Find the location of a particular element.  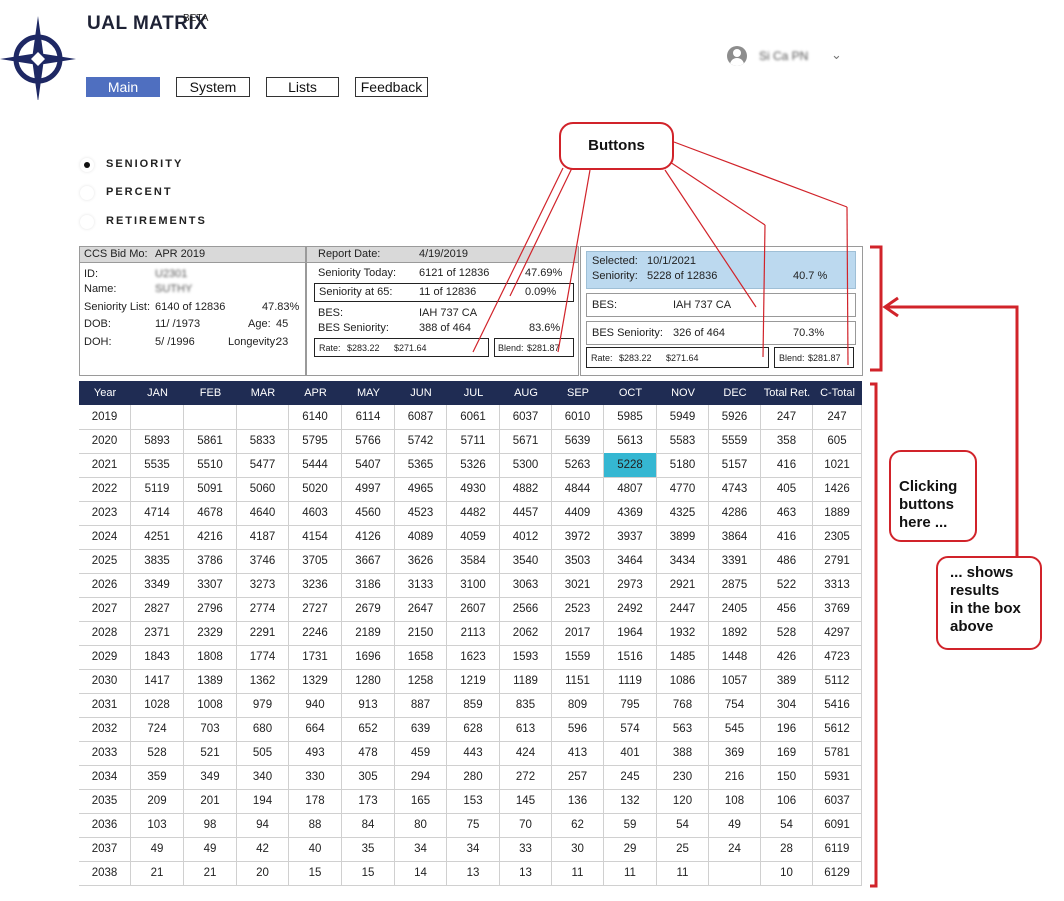

buttons-callout: Buttons is located at coordinates (616, 146).